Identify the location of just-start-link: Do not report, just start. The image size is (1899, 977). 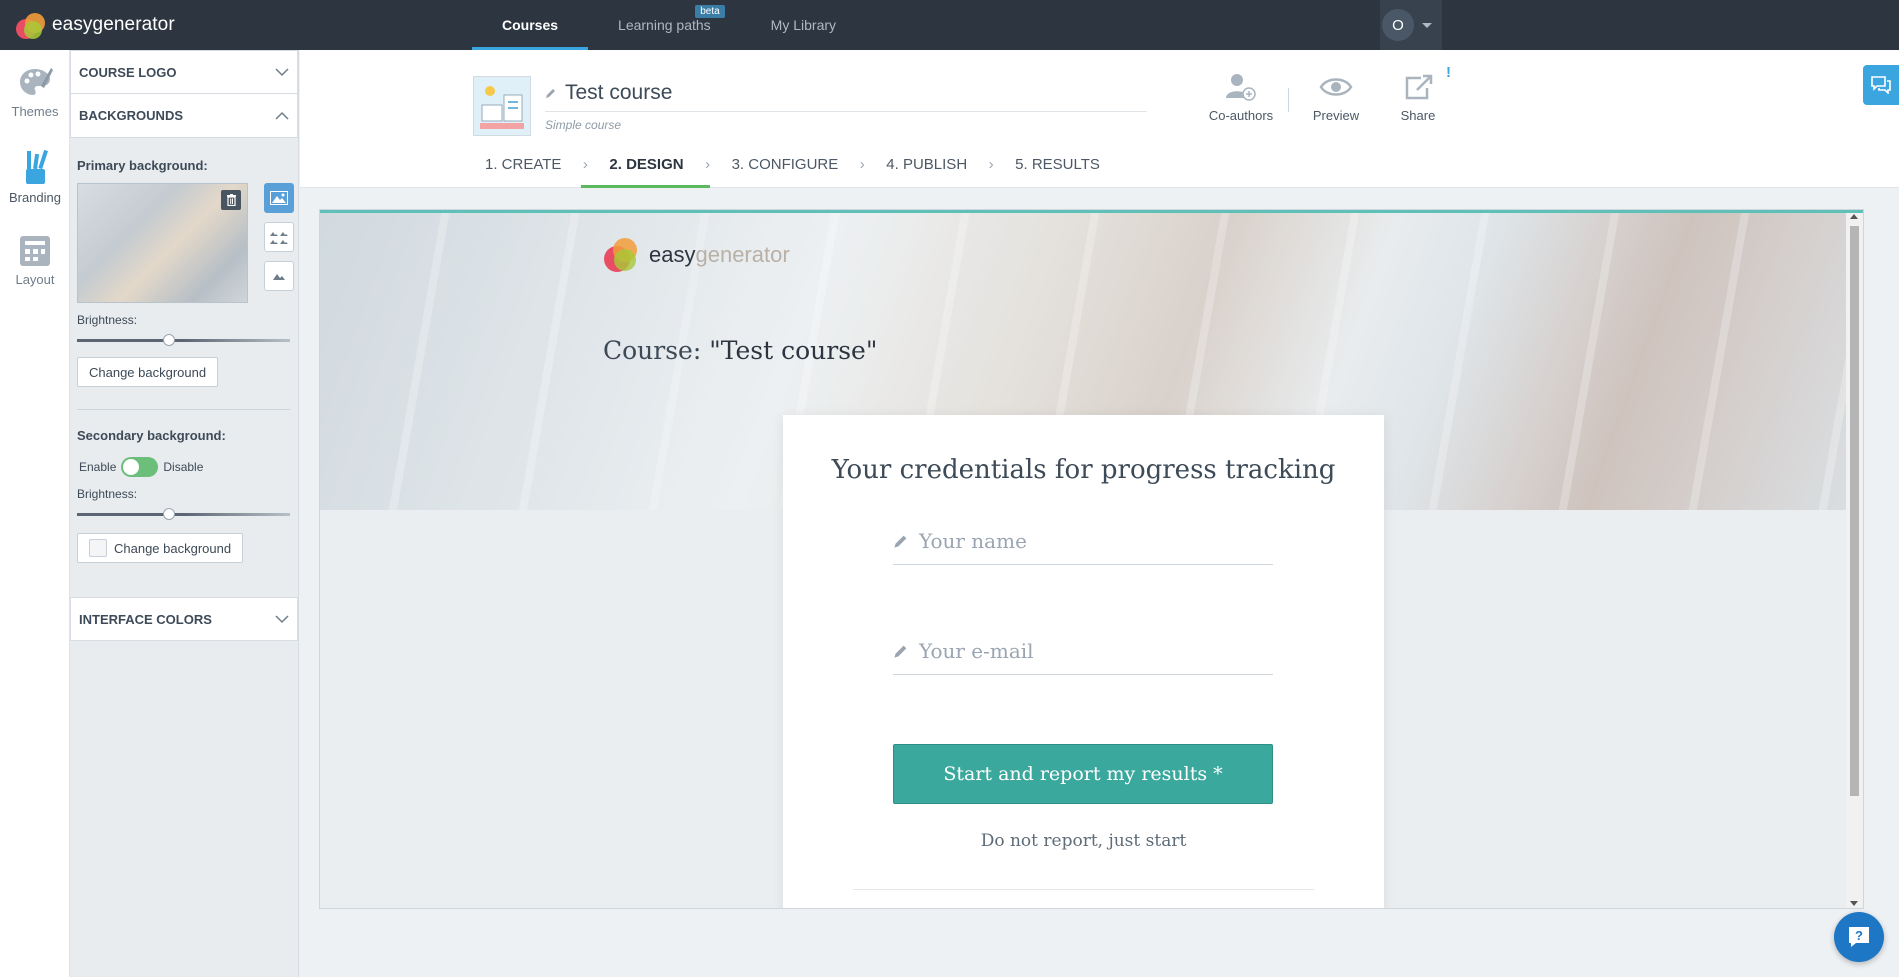
(1083, 841).